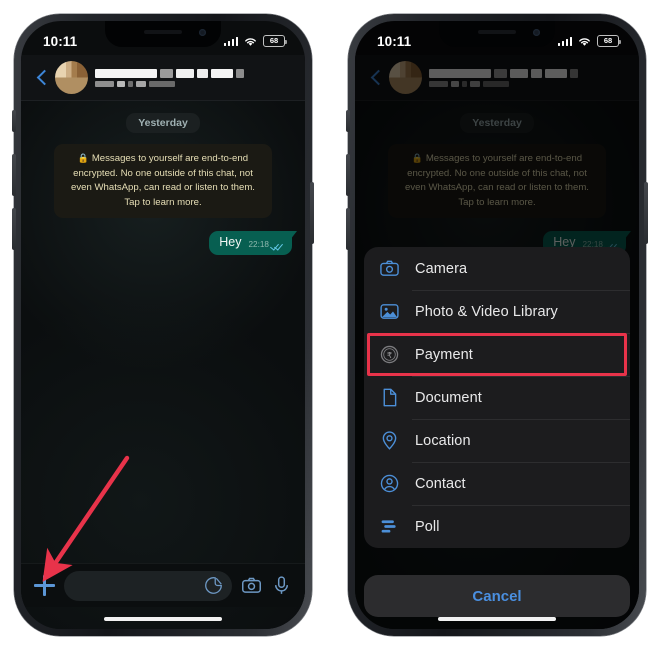  What do you see at coordinates (444, 354) in the screenshot?
I see `sheet-item-label: Payment` at bounding box center [444, 354].